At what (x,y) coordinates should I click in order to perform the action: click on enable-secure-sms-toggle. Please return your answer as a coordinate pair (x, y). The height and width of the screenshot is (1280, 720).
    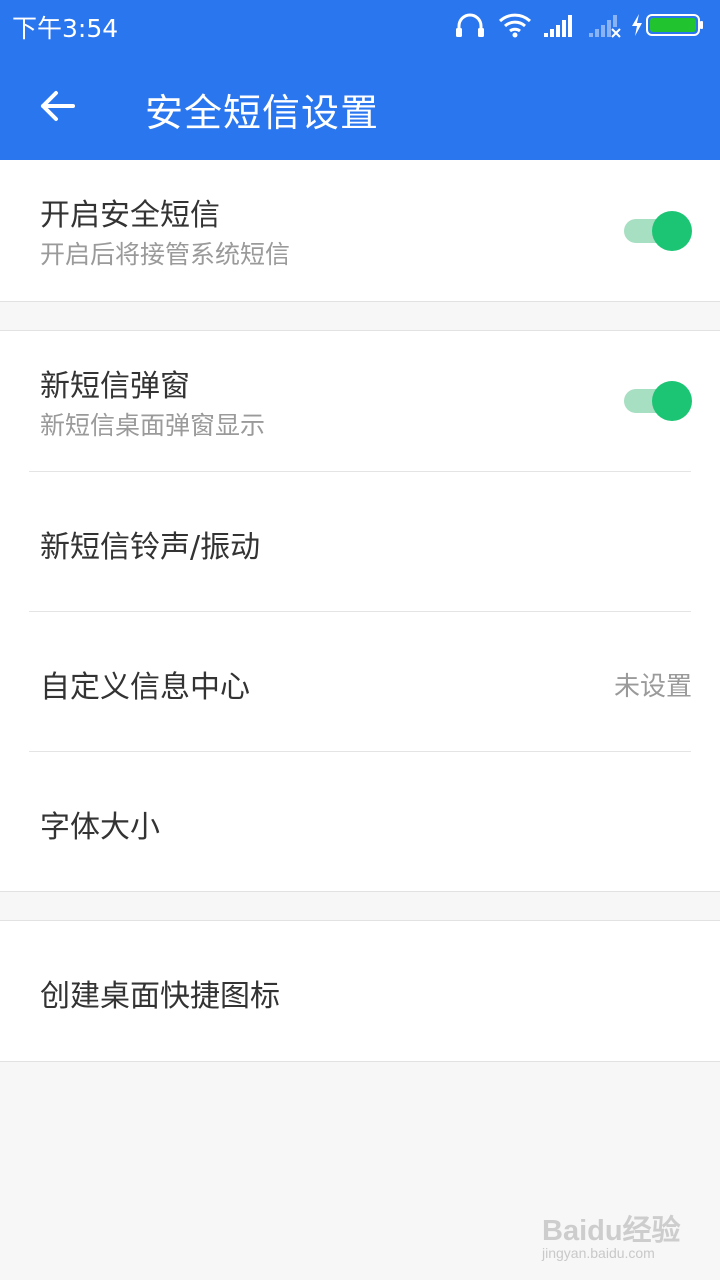
    Looking at the image, I should click on (658, 231).